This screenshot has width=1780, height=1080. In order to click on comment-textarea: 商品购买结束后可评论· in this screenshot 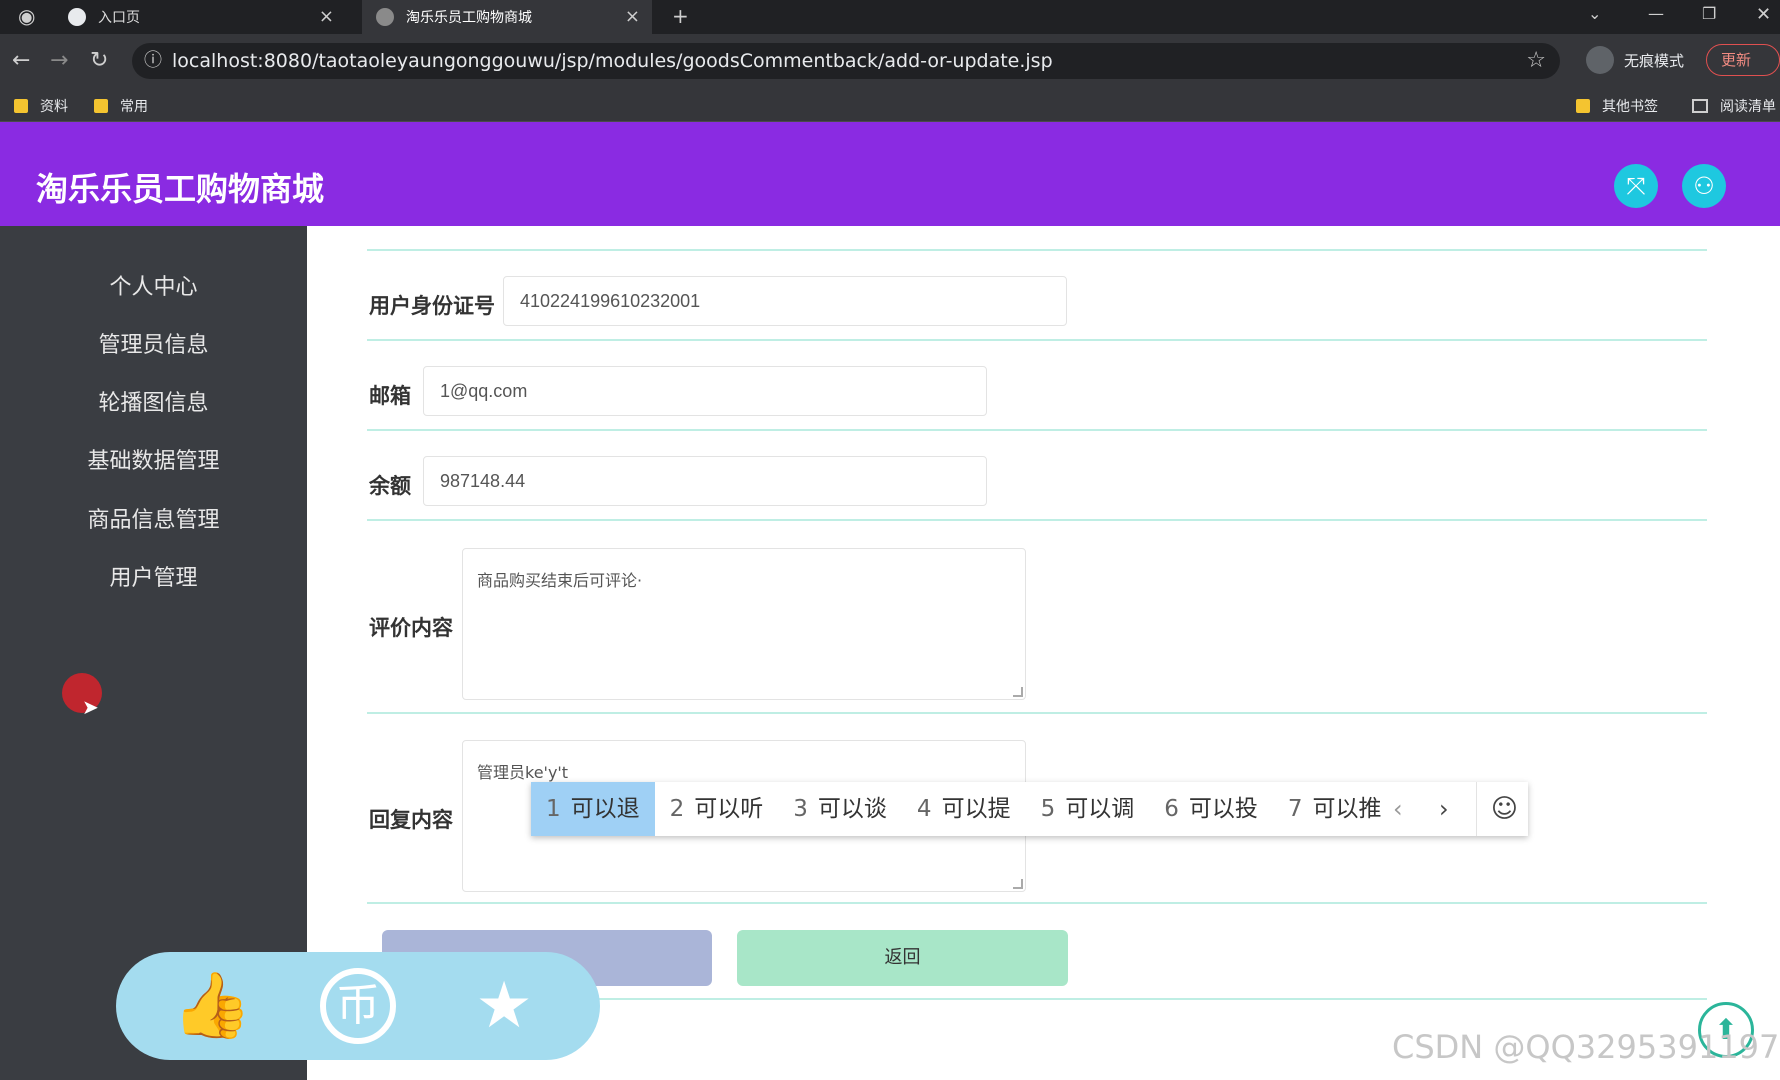, I will do `click(744, 624)`.